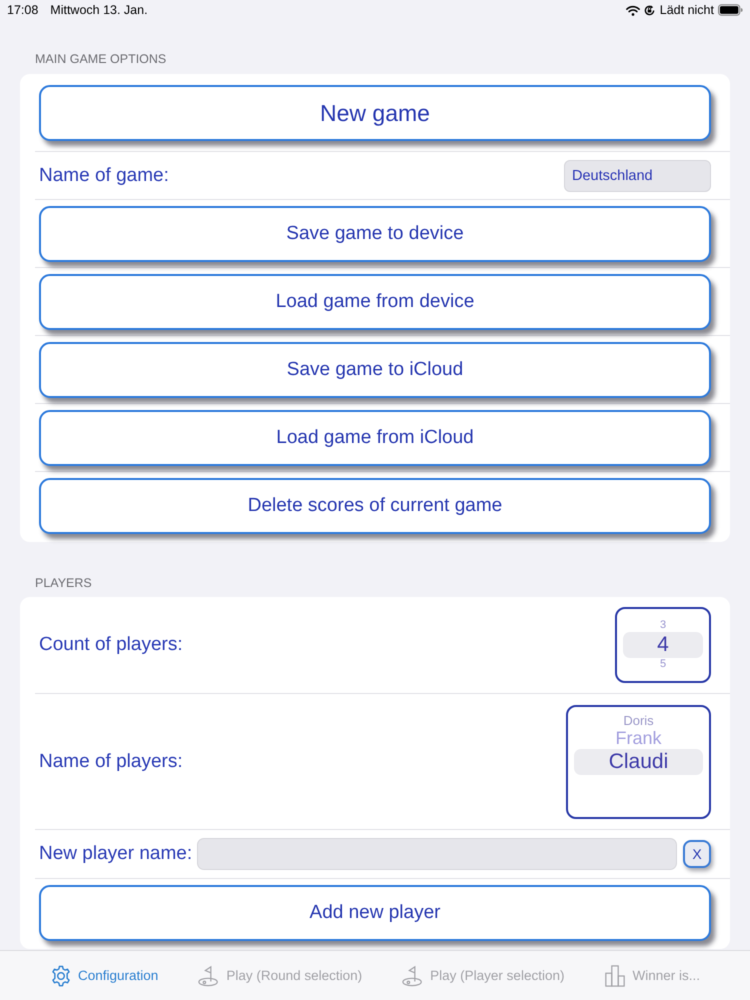  What do you see at coordinates (633, 10) in the screenshot?
I see `wifi-icon` at bounding box center [633, 10].